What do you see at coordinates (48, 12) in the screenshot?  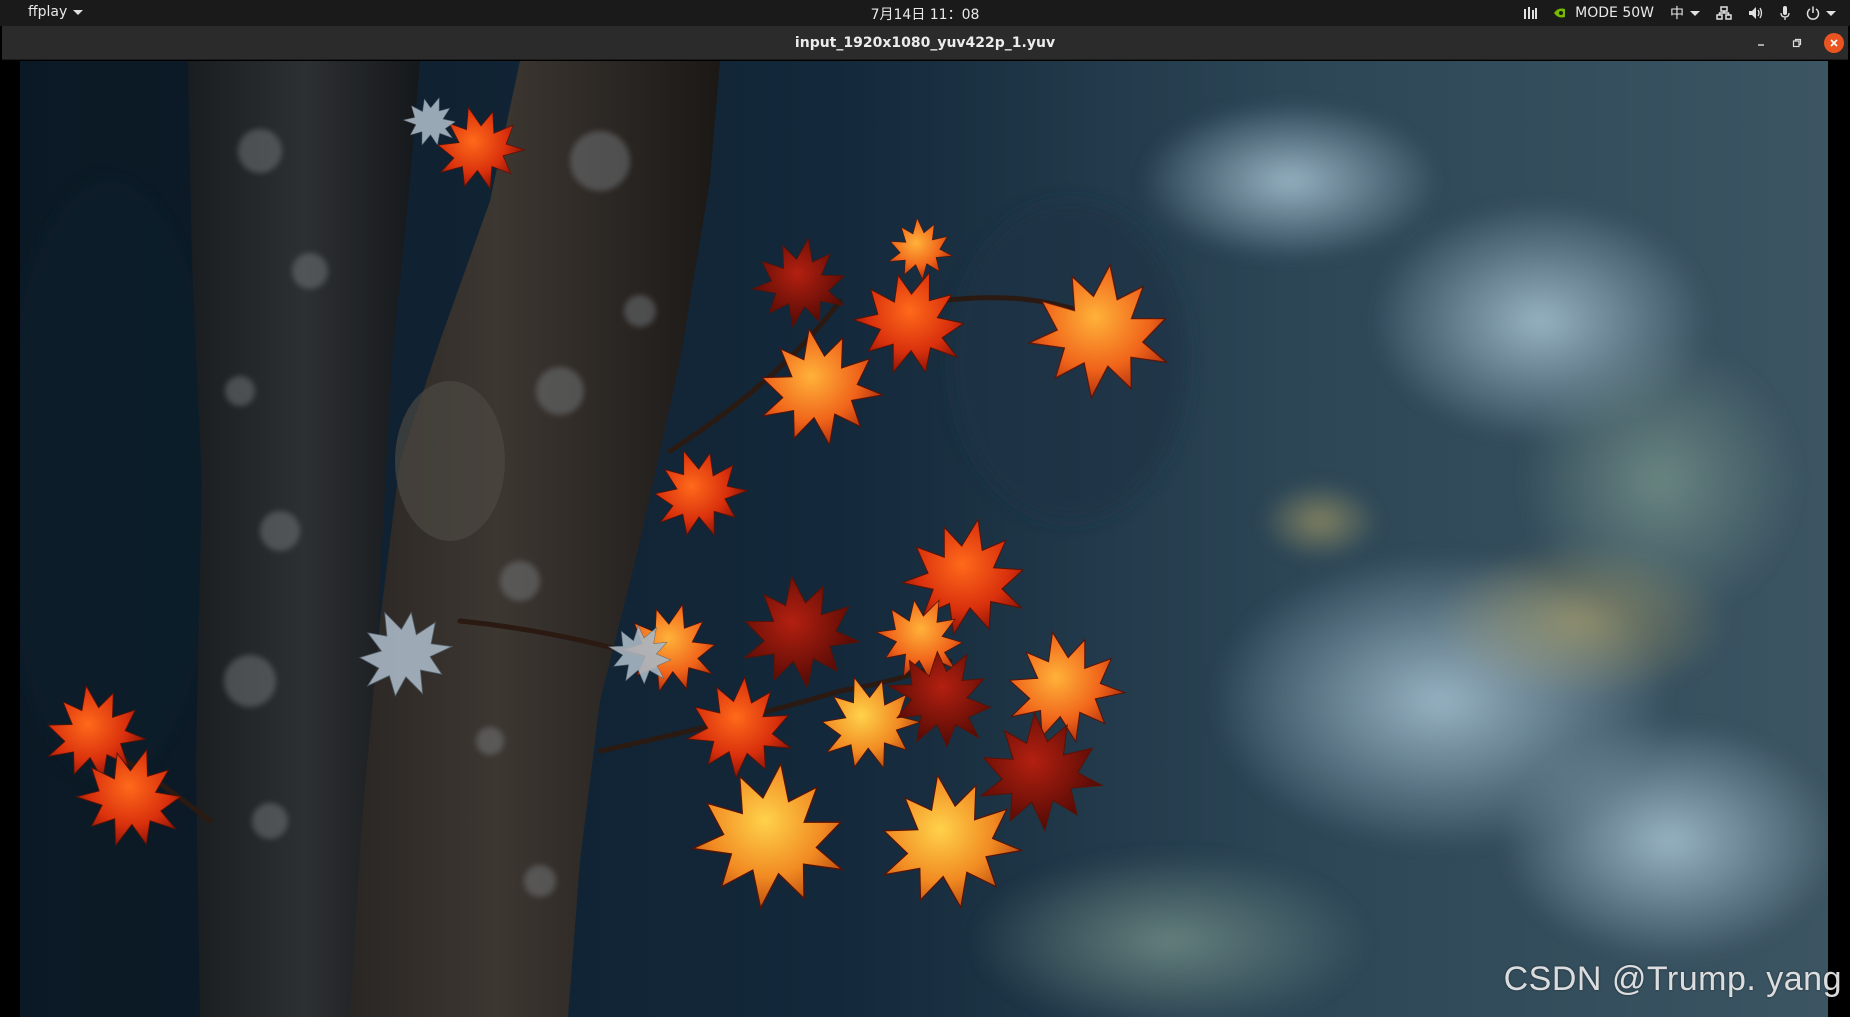 I see `app-menu-label: ffplay` at bounding box center [48, 12].